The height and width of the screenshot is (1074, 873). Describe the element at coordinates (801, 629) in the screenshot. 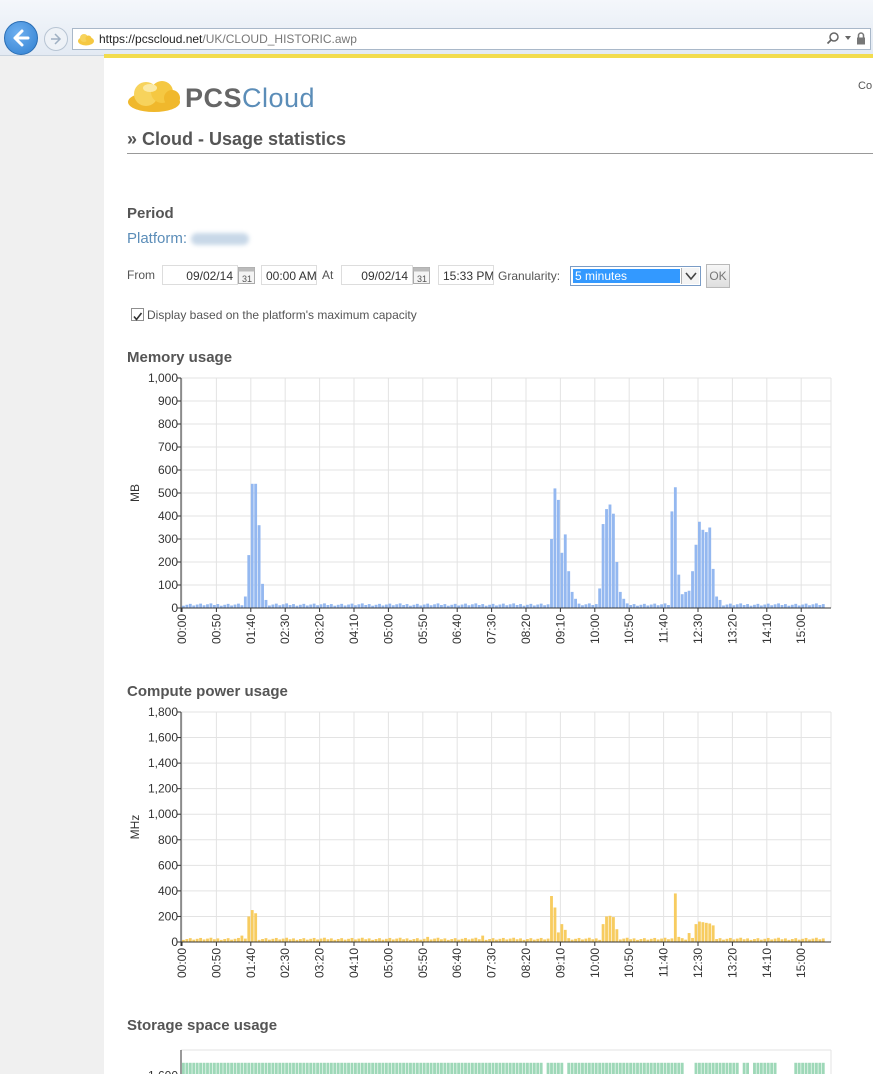

I see `x-tick-label: 15:00` at that location.